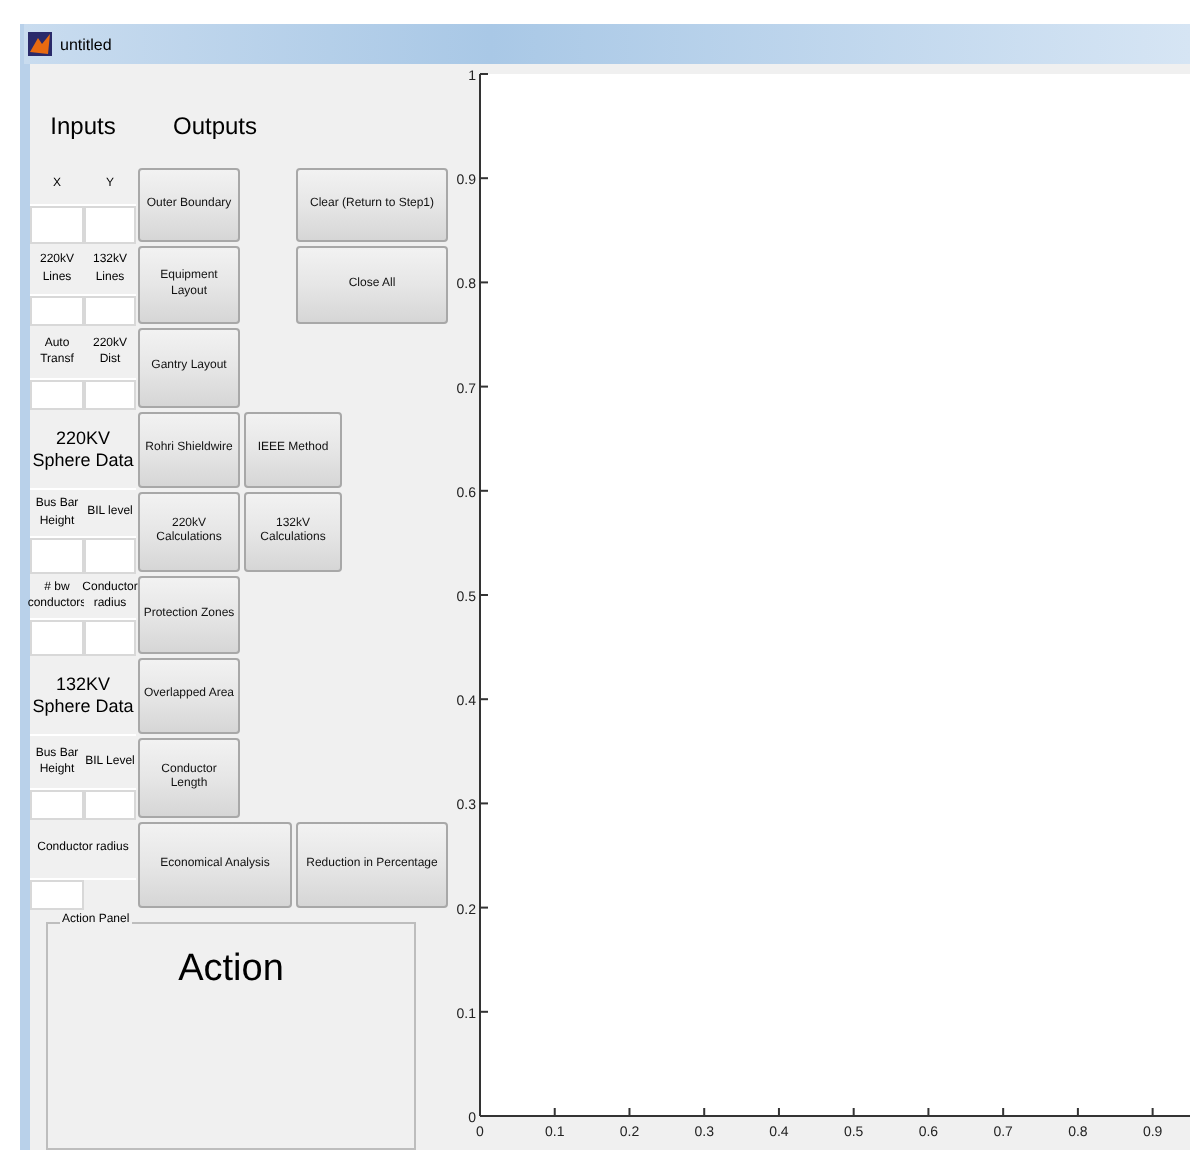 This screenshot has height=1150, width=1190. What do you see at coordinates (86, 44) in the screenshot?
I see `window-title: untitled` at bounding box center [86, 44].